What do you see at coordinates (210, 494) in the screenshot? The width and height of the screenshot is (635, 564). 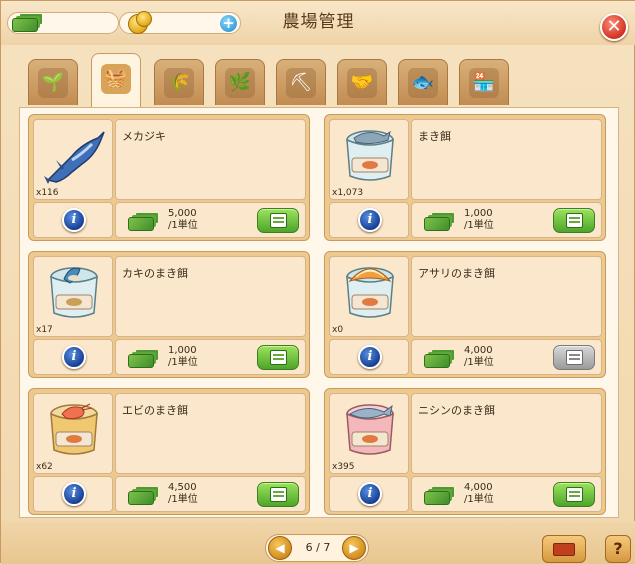 I see `price-box: 4,500/1単位` at bounding box center [210, 494].